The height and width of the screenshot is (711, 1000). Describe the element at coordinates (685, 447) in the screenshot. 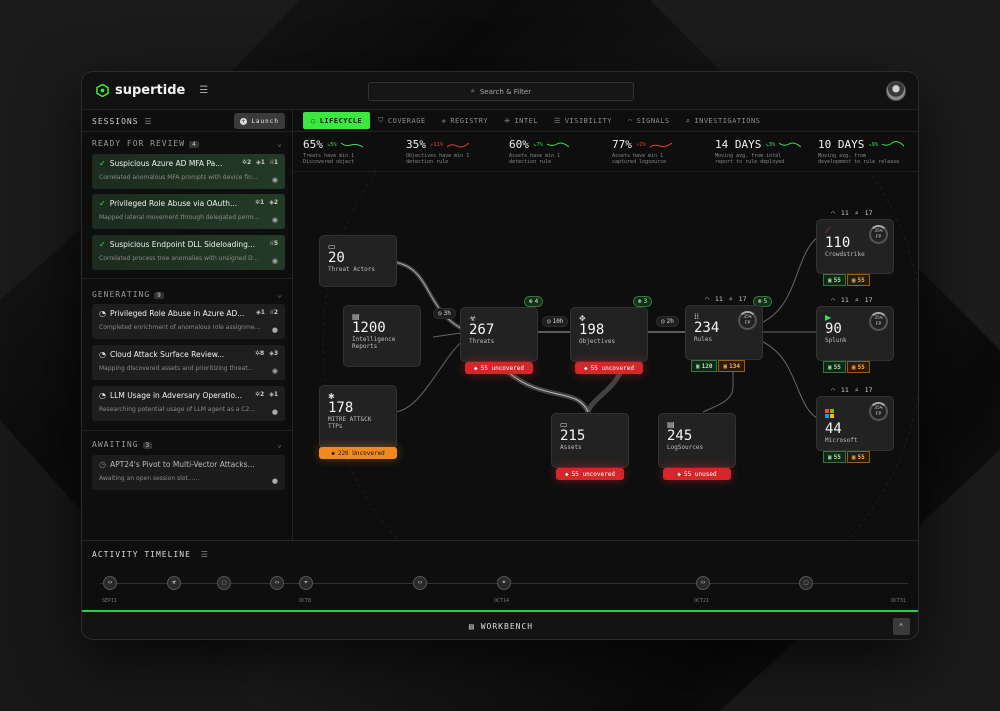

I see `node-label: LogSources` at that location.